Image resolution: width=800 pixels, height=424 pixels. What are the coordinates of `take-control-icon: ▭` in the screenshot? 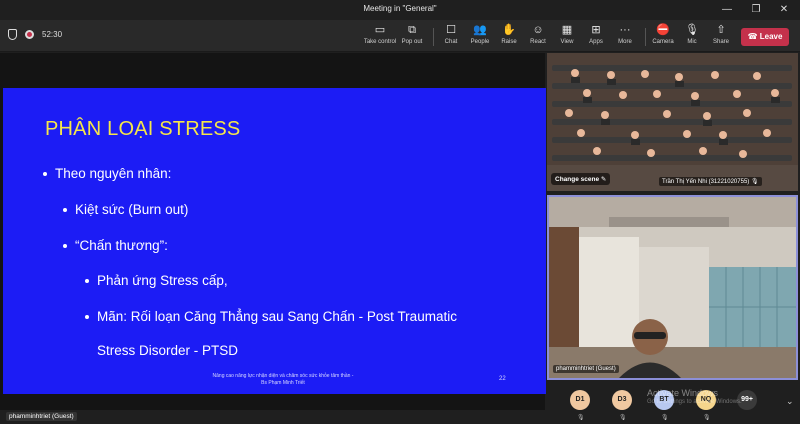 It's located at (380, 30).